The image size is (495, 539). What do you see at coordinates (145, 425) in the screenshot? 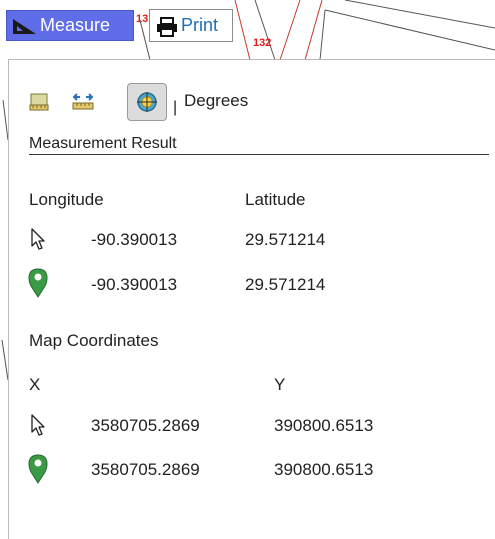
I see `cursor-map-x: 3580705.2869` at bounding box center [145, 425].